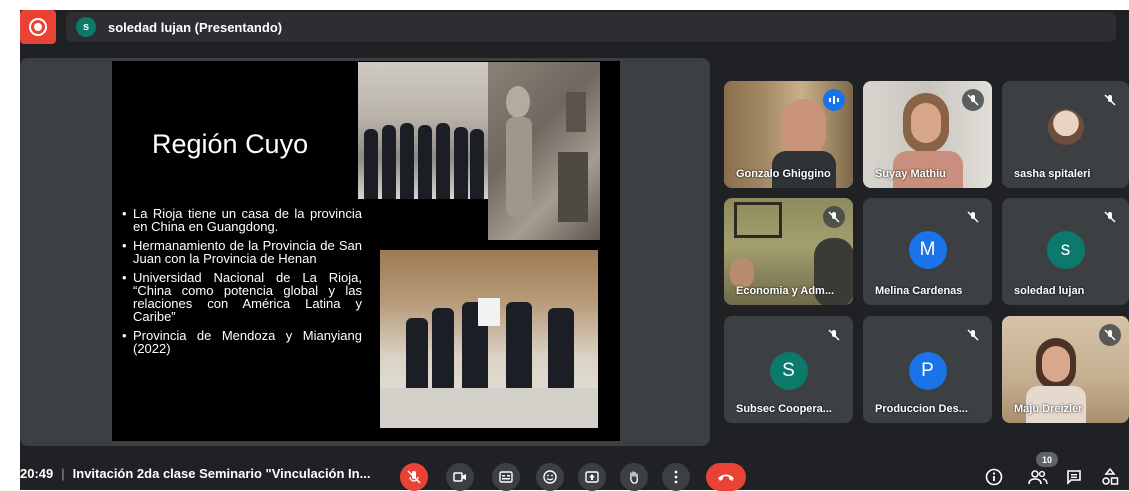  Describe the element at coordinates (195, 27) in the screenshot. I see `presenter-label: soledad lujan (Presentando)` at that location.